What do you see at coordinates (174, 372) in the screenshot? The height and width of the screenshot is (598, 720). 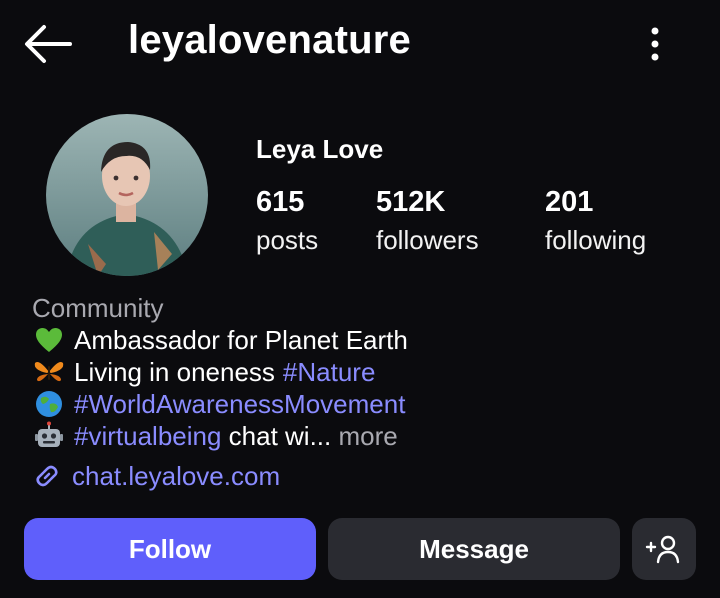 I see `bio-text: Living in oneness` at bounding box center [174, 372].